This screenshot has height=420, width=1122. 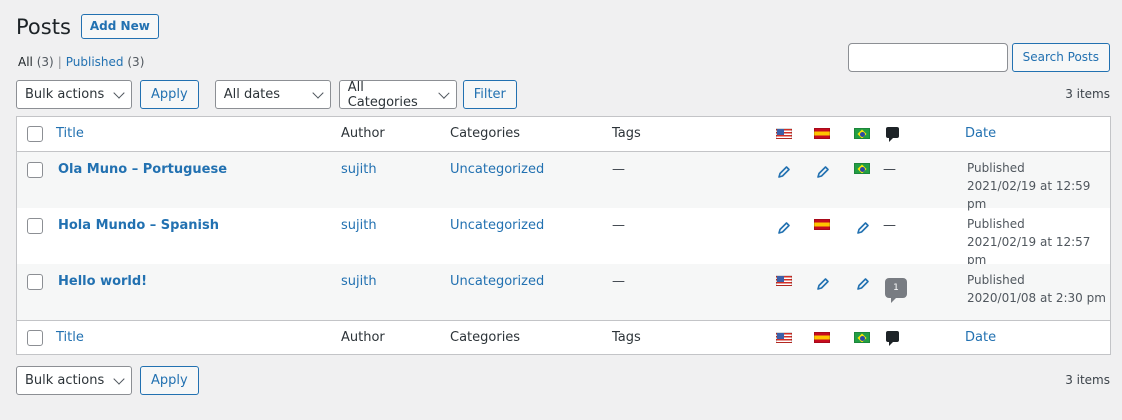 I want to click on post-title-link: Hello world!, so click(x=102, y=281).